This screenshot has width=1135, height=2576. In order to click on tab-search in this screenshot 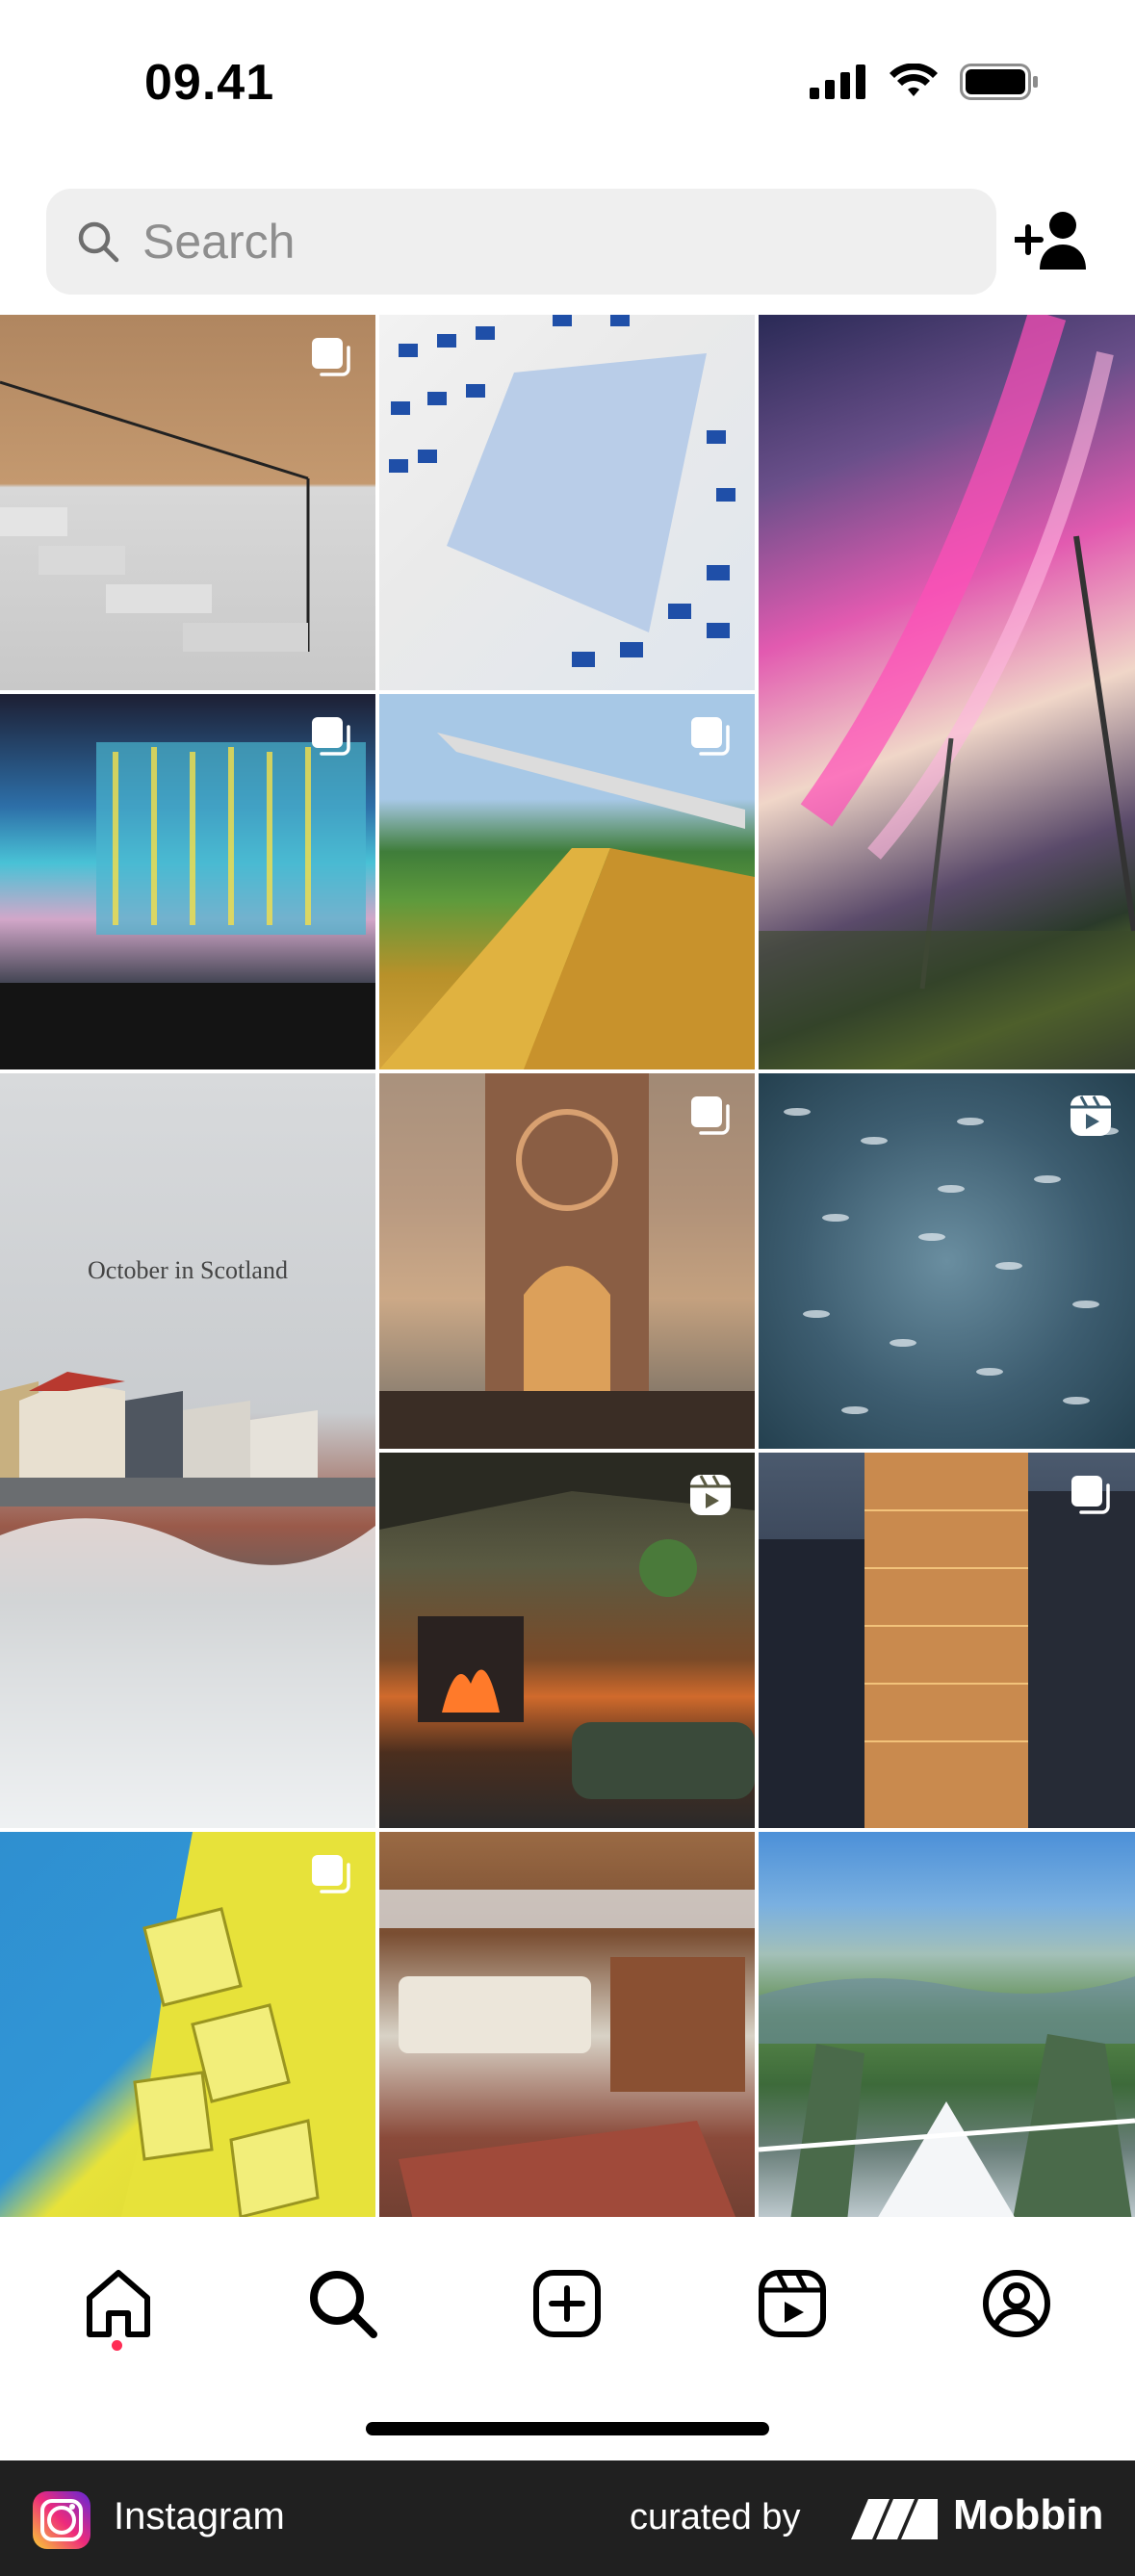, I will do `click(342, 2303)`.